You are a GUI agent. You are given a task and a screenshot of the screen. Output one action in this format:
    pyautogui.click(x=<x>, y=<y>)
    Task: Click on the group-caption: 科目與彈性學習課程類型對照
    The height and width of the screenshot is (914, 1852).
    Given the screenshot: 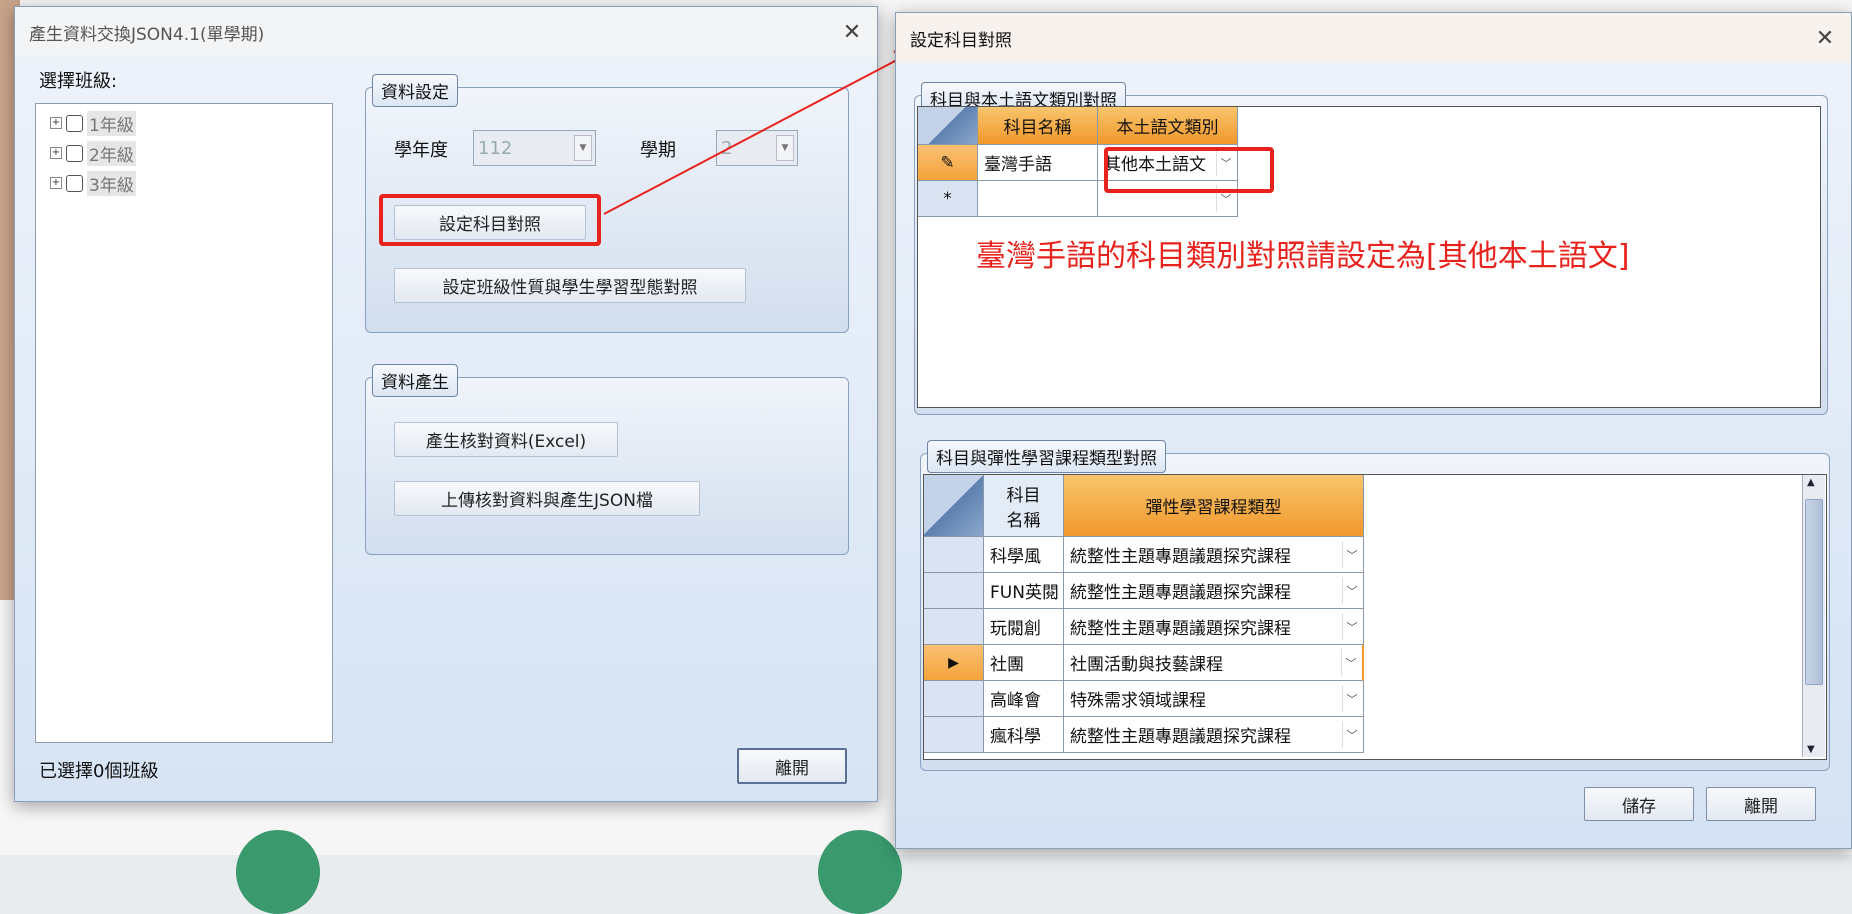 What is the action you would take?
    pyautogui.click(x=1046, y=456)
    